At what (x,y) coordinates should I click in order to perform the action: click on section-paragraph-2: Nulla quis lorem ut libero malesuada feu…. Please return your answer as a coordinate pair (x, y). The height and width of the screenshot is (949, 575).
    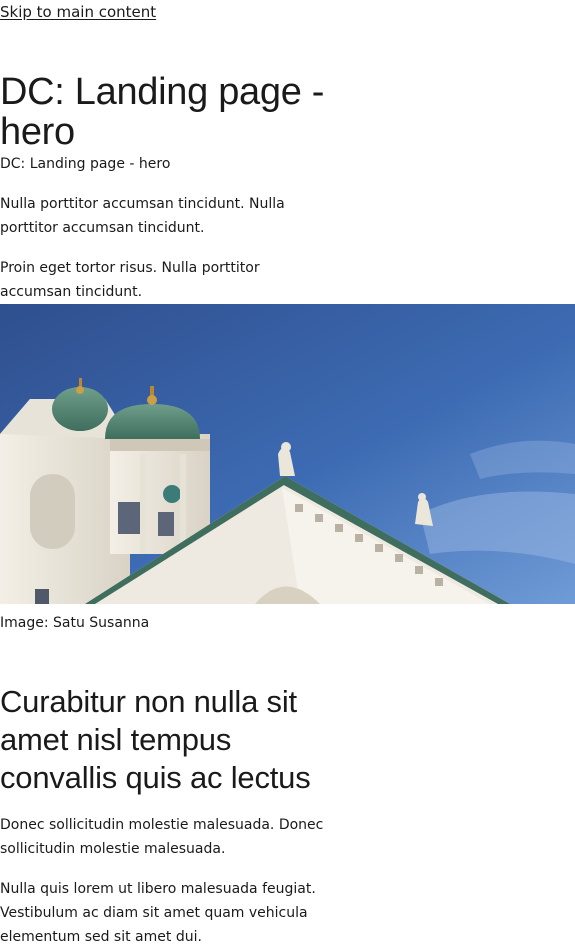
    Looking at the image, I should click on (158, 913).